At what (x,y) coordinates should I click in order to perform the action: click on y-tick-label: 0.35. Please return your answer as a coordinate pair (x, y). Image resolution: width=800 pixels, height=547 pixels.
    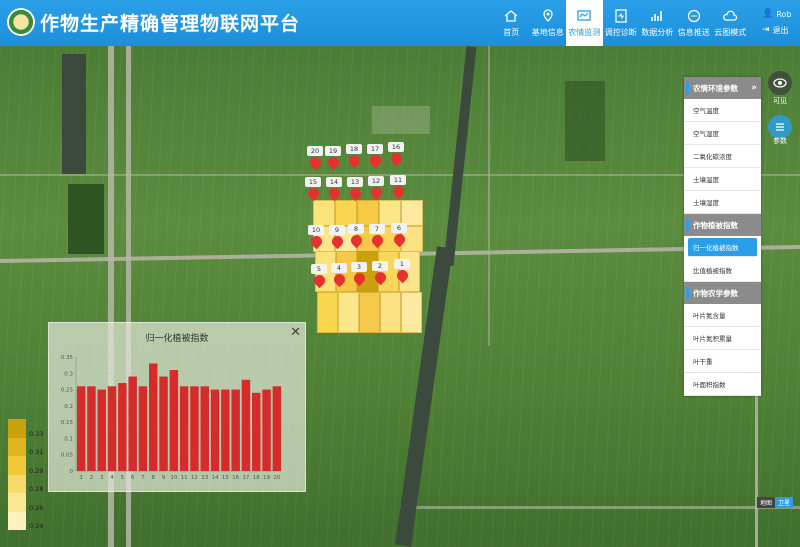
    Looking at the image, I should click on (67, 358).